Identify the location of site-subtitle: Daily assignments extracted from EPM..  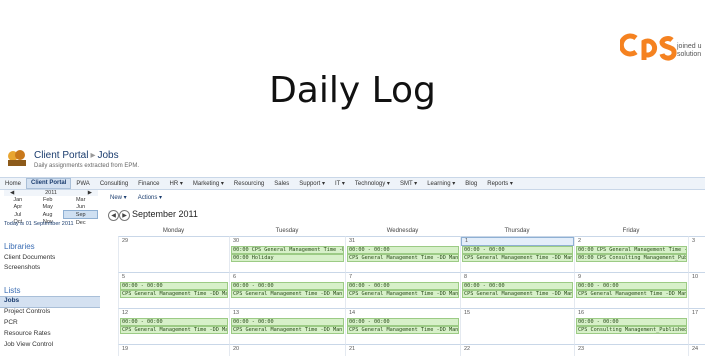
(87, 166).